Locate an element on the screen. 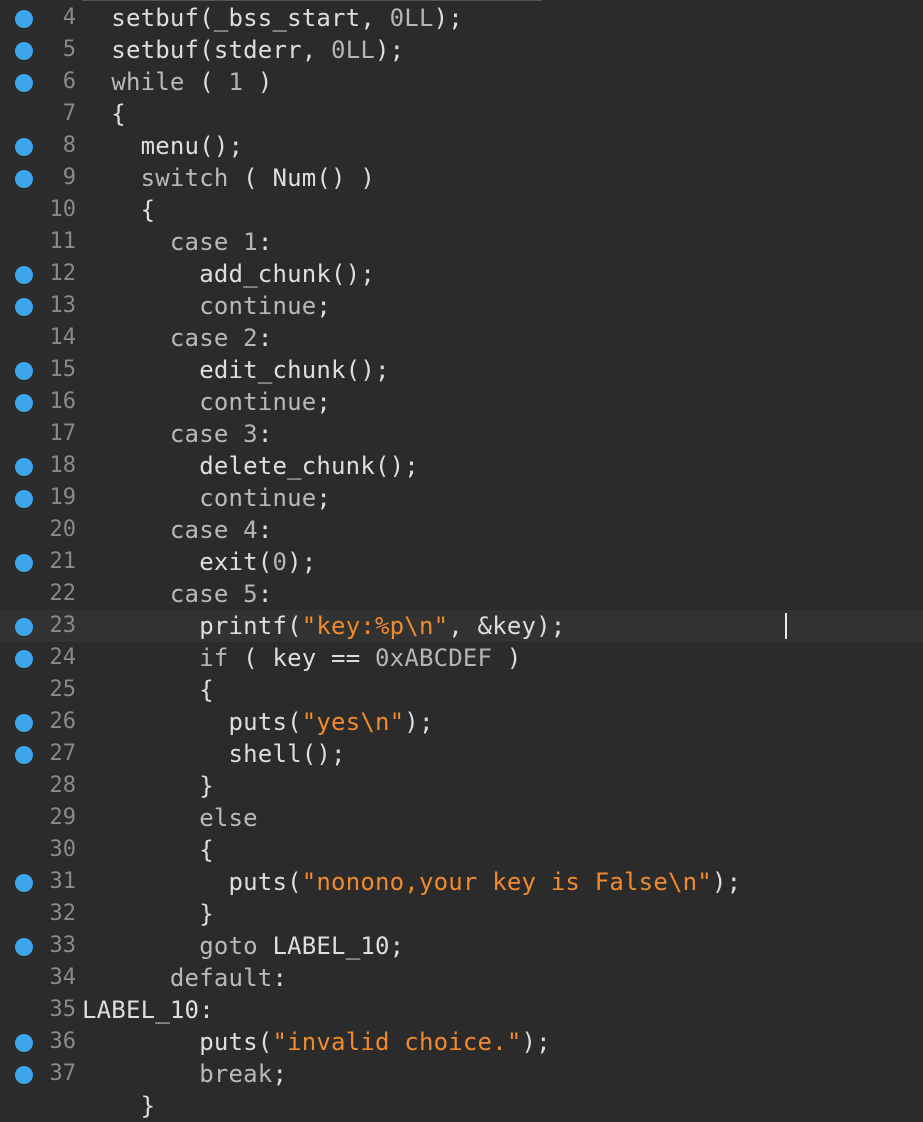 This screenshot has width=923, height=1122. code-line: 28 } is located at coordinates (461, 786).